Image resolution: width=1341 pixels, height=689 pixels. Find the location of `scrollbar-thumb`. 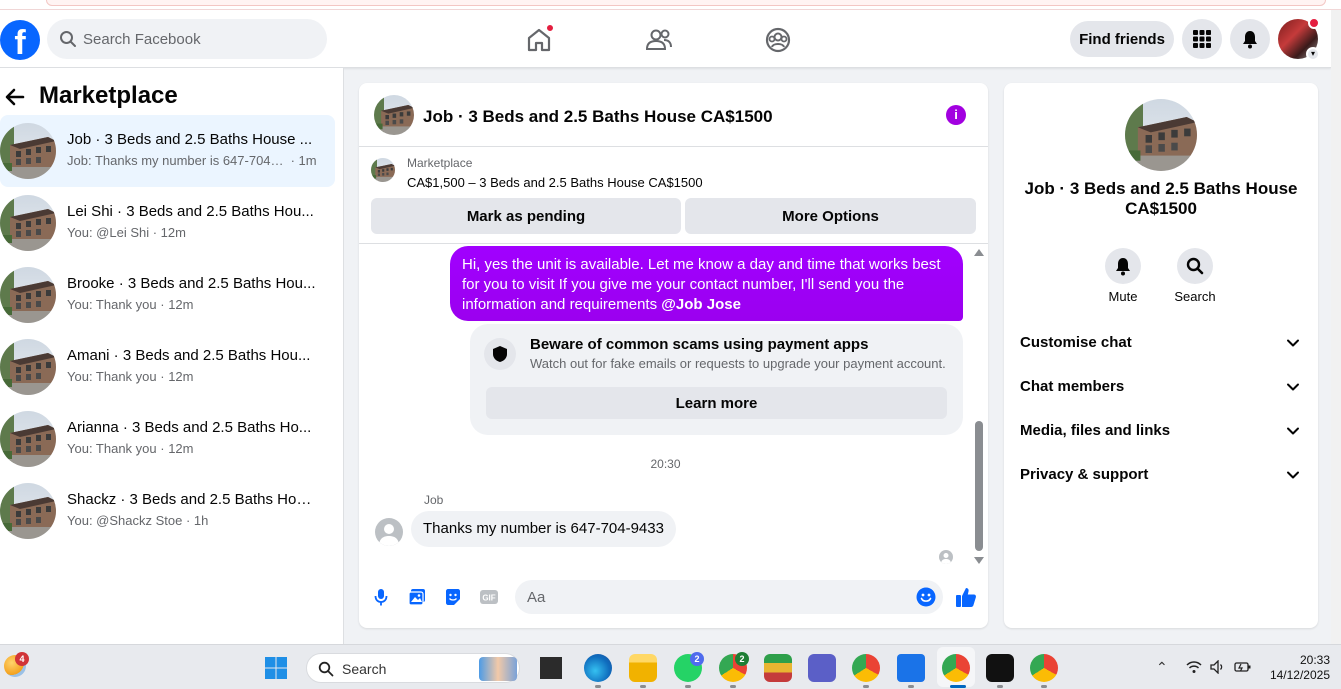

scrollbar-thumb is located at coordinates (979, 486).